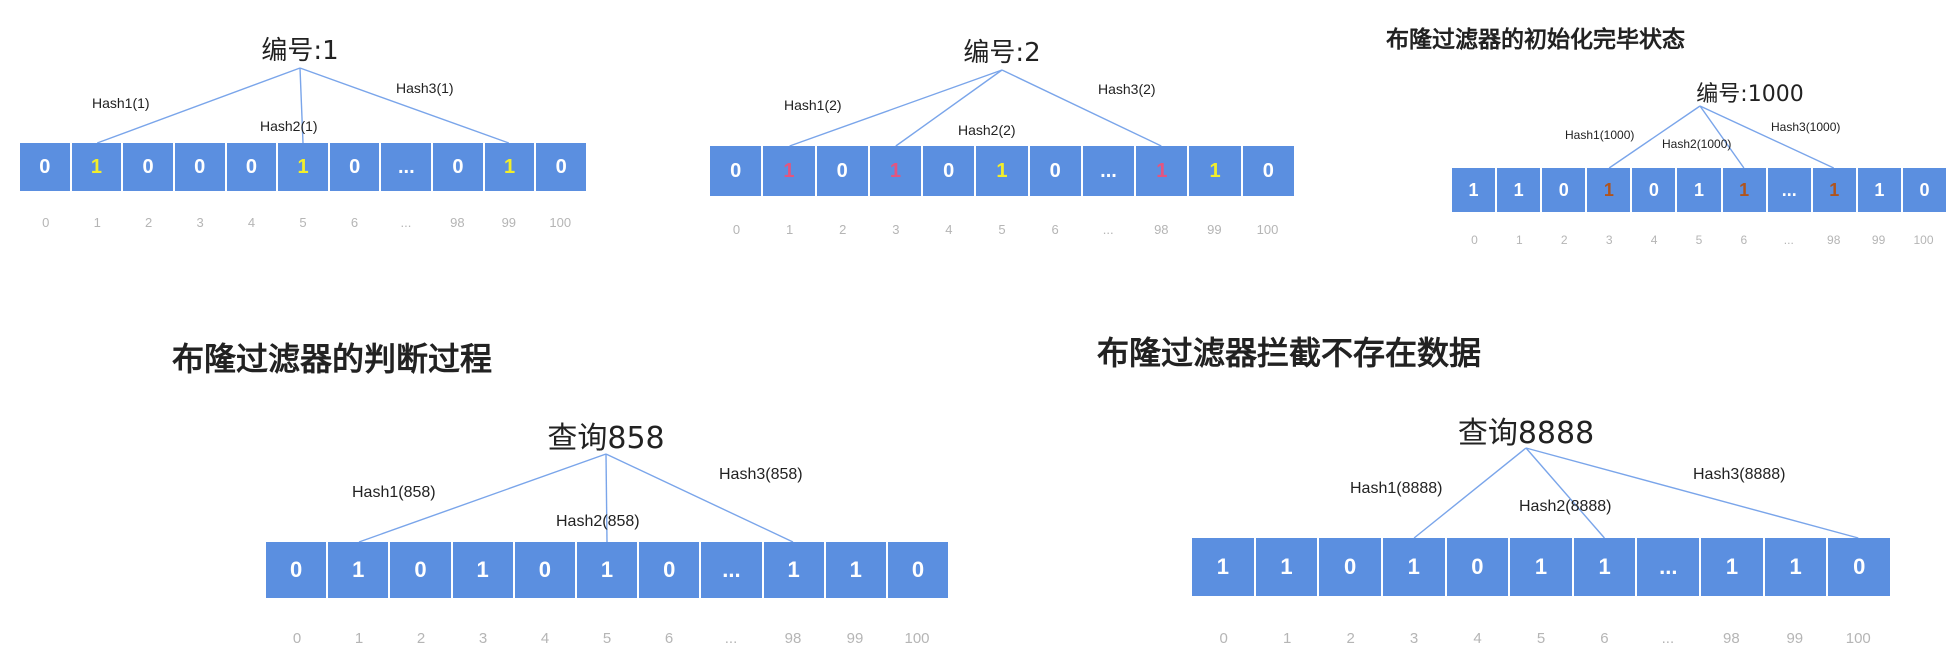  Describe the element at coordinates (1697, 144) in the screenshot. I see `hash-function-label: Hash2(1000)` at that location.